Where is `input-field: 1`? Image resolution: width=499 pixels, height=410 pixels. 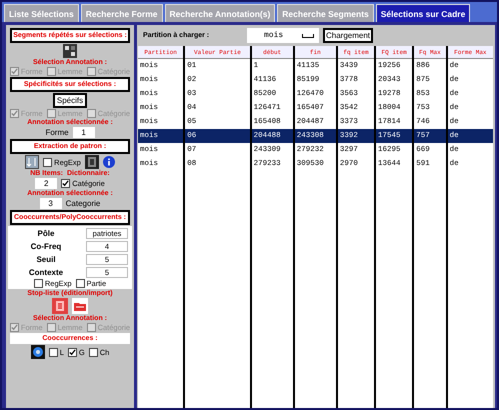
input-field: 1 is located at coordinates (83, 132).